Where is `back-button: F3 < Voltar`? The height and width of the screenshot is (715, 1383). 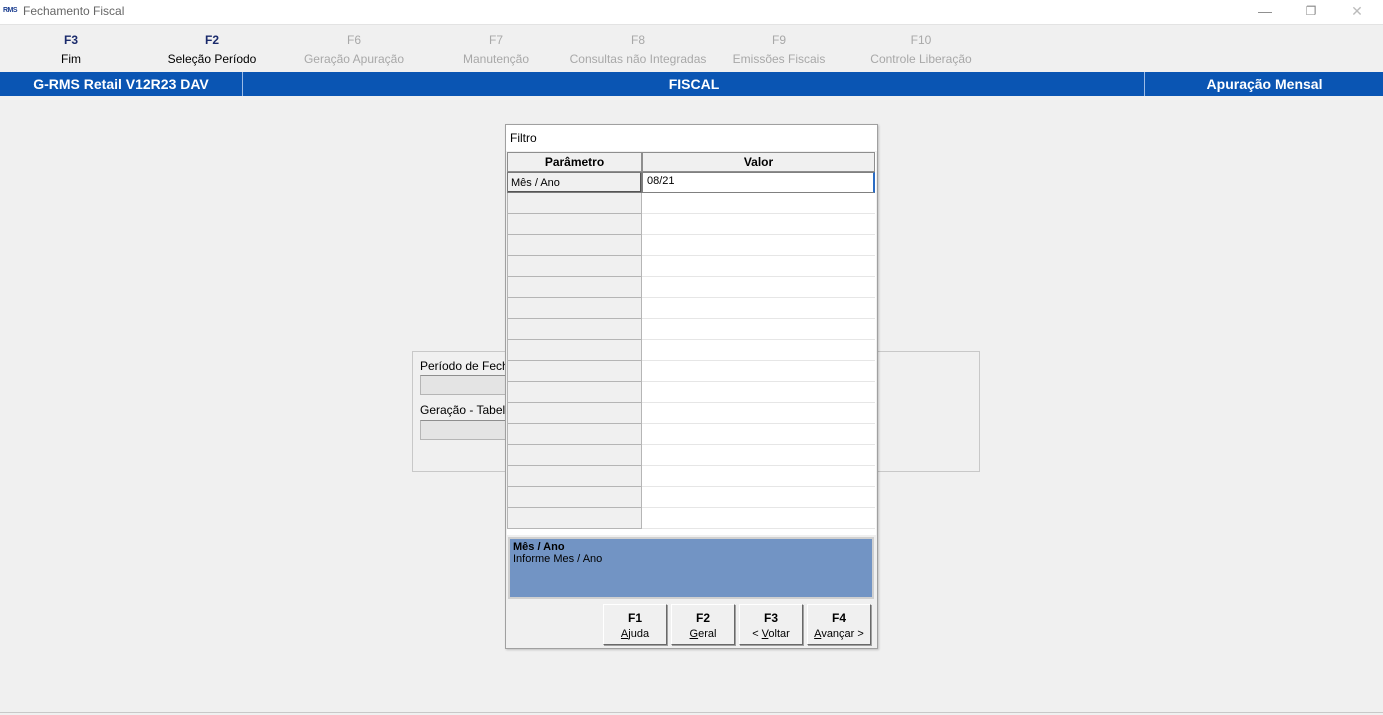 back-button: F3 < Voltar is located at coordinates (771, 624).